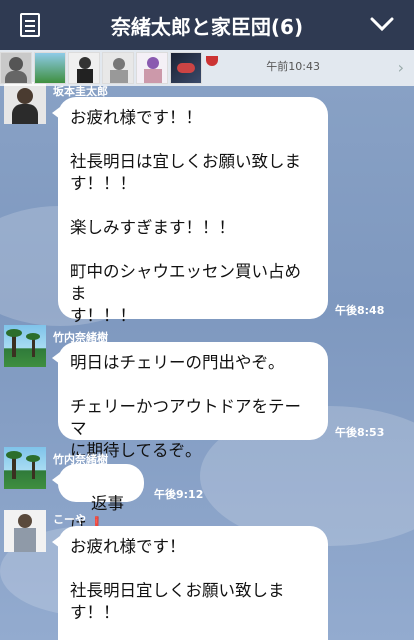 This screenshot has height=640, width=414. Describe the element at coordinates (401, 67) in the screenshot. I see `chevron-right-icon: ›` at that location.